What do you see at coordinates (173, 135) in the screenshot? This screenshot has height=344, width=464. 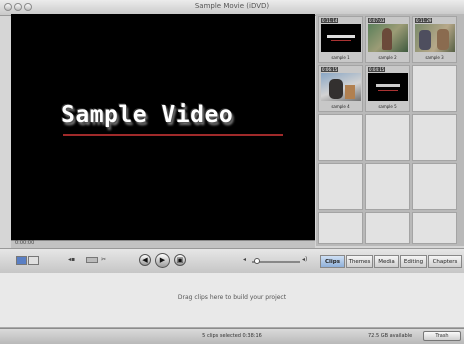 I see `title-underline` at bounding box center [173, 135].